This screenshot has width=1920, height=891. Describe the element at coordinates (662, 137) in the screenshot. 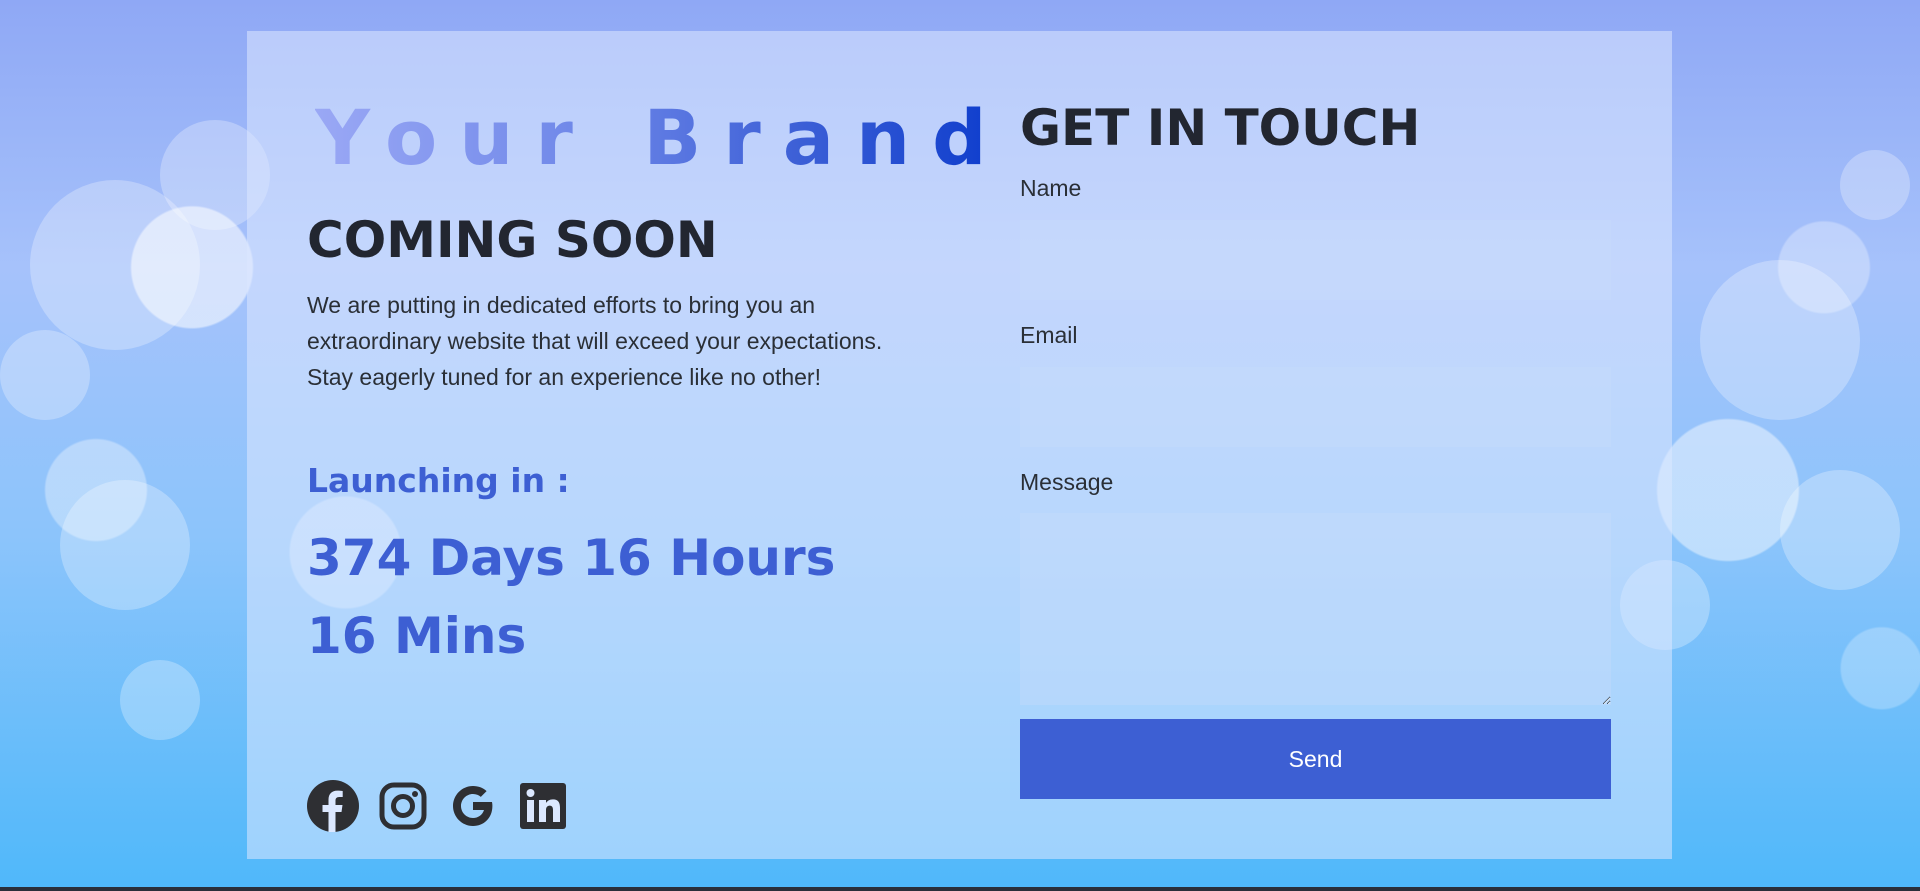

I see `brand-logo: Your Brand` at that location.